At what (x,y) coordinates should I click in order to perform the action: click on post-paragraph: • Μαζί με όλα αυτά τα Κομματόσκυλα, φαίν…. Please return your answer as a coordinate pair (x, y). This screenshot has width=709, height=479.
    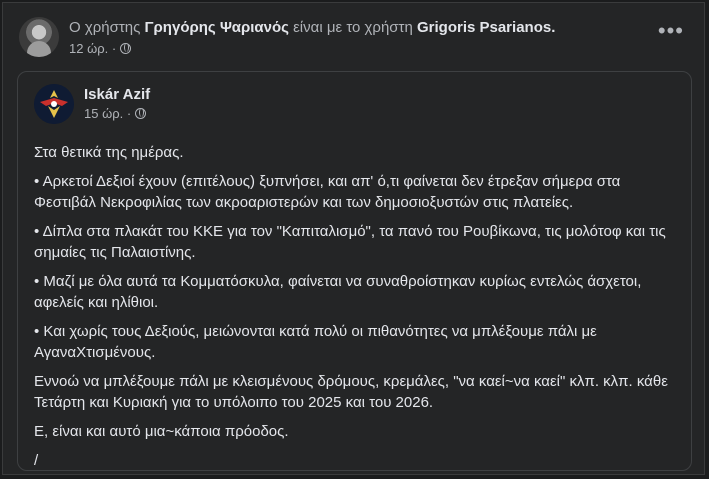
    Looking at the image, I should click on (338, 292).